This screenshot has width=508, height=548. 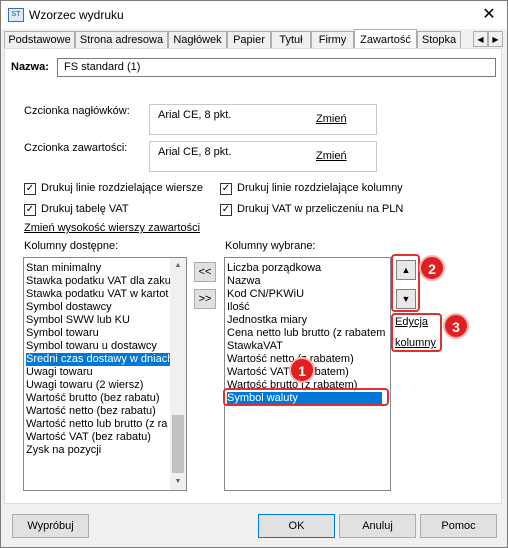 I want to click on column-lines-checkbox: ✓, so click(x=226, y=189).